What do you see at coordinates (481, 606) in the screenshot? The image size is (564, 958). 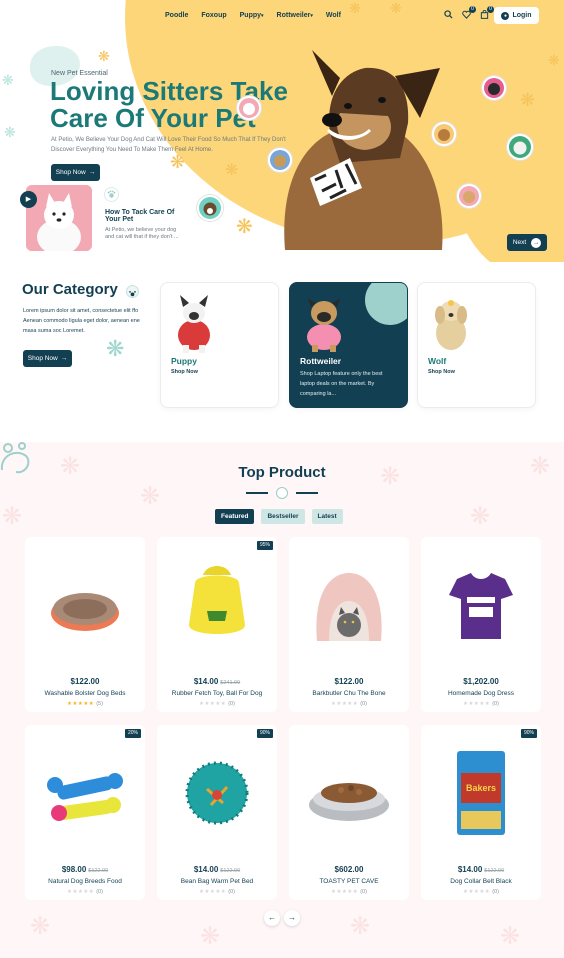 I see `product-image-dog-dress` at bounding box center [481, 606].